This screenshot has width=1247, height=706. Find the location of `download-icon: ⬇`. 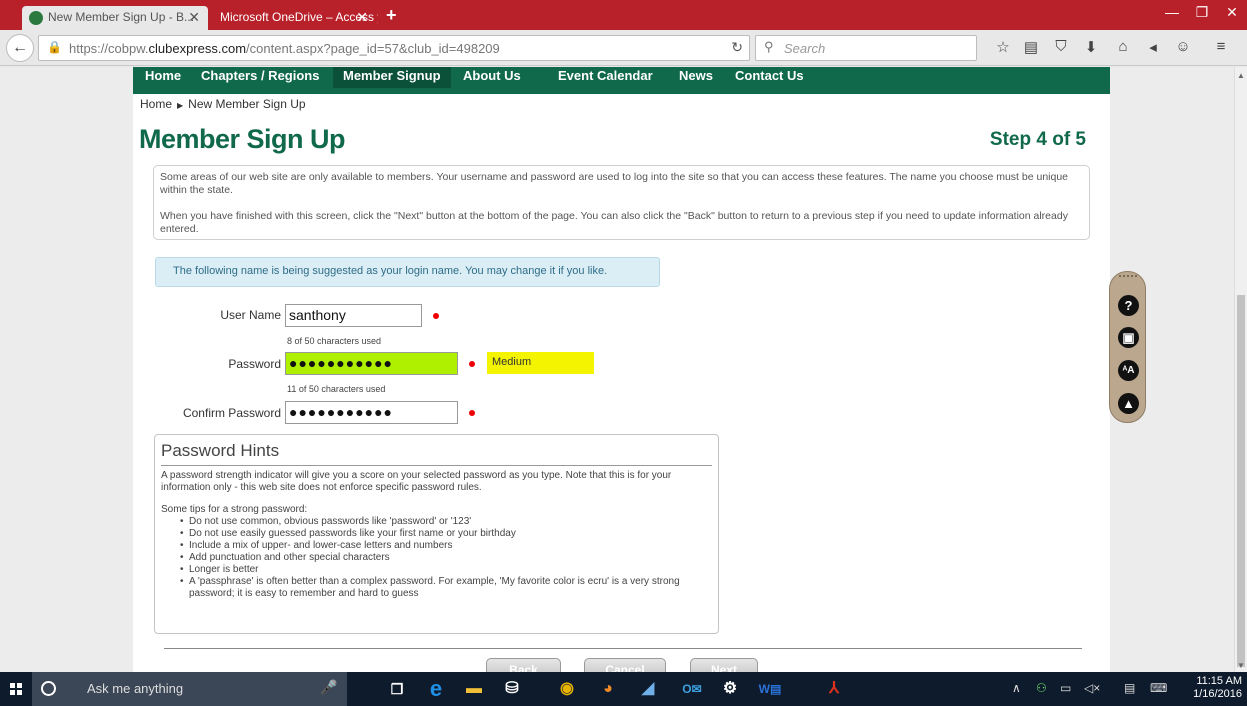

download-icon: ⬇ is located at coordinates (1091, 48).